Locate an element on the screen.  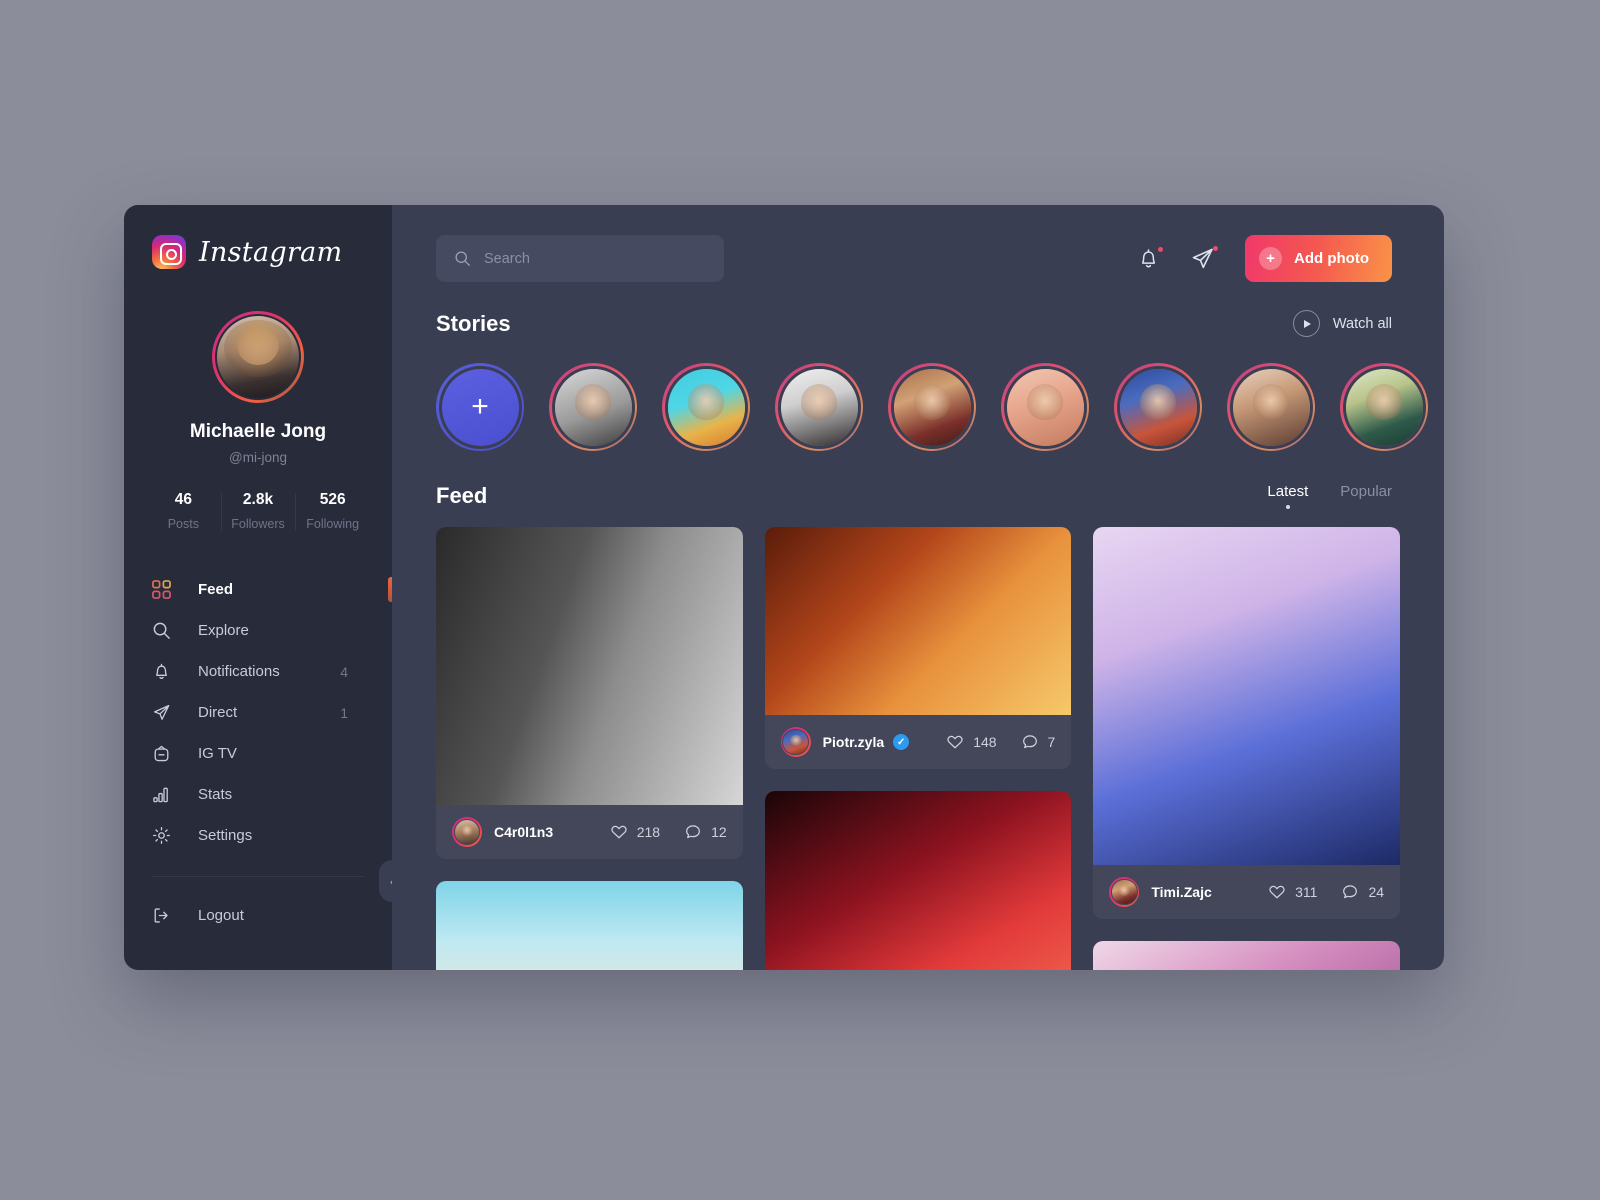
stories-title: Stories is located at coordinates (473, 323).